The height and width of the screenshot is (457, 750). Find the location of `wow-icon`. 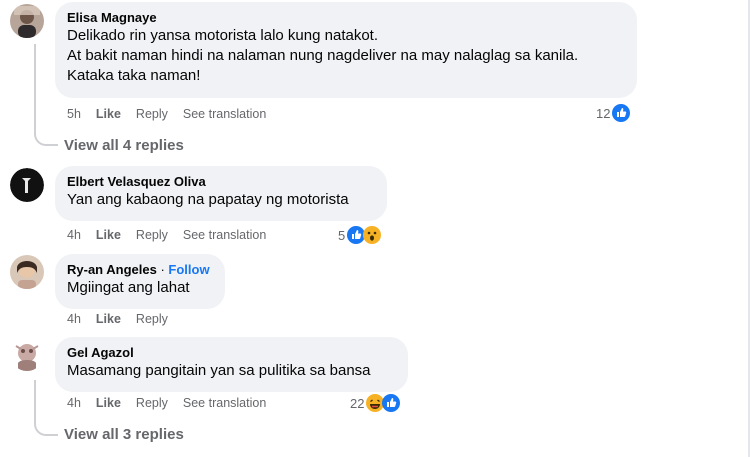

wow-icon is located at coordinates (372, 235).